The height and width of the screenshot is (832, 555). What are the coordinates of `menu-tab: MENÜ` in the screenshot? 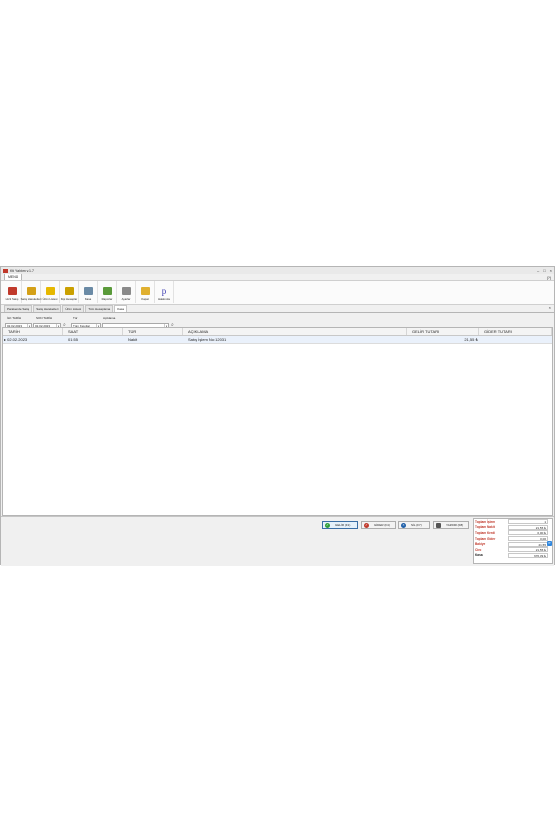 It's located at (13, 276).